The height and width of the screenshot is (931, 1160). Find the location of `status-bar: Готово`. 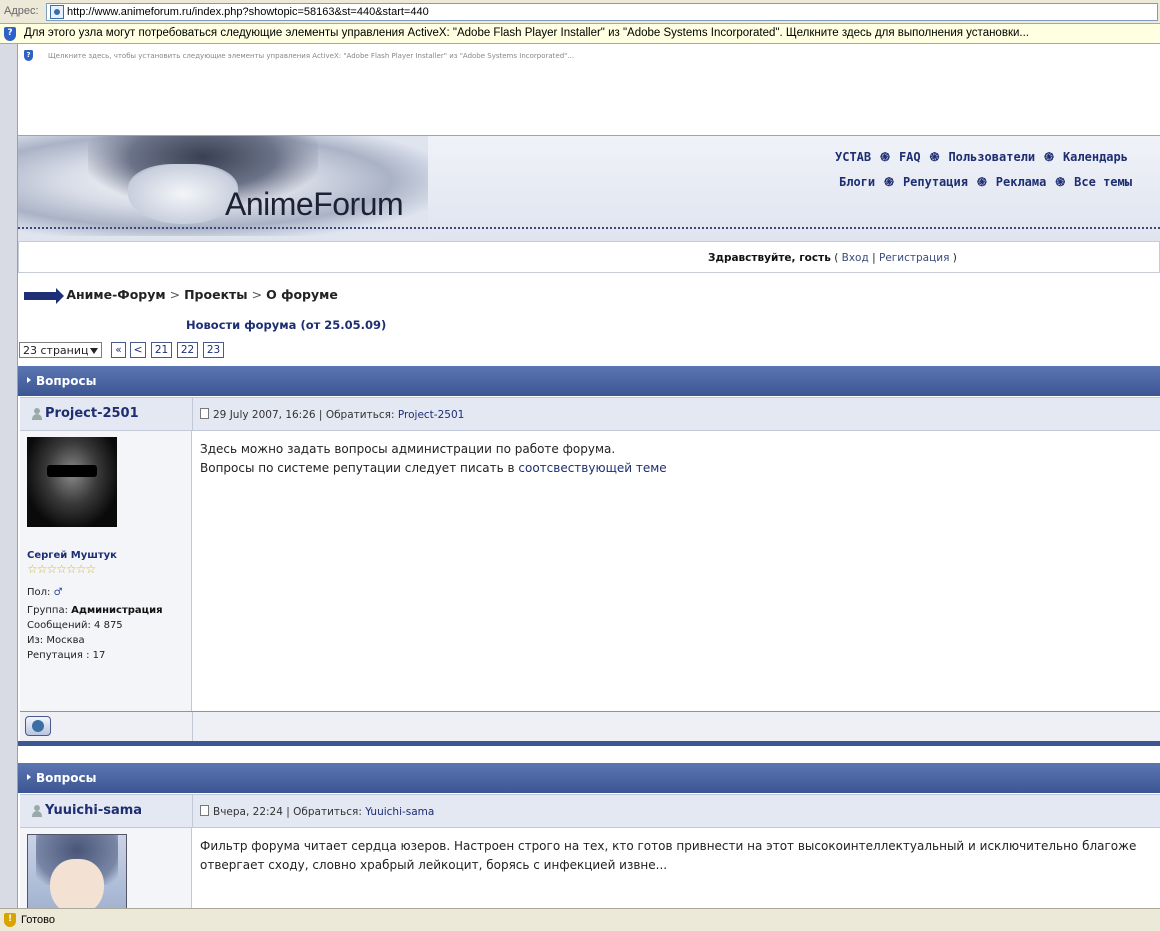

status-bar: Готово is located at coordinates (580, 919).